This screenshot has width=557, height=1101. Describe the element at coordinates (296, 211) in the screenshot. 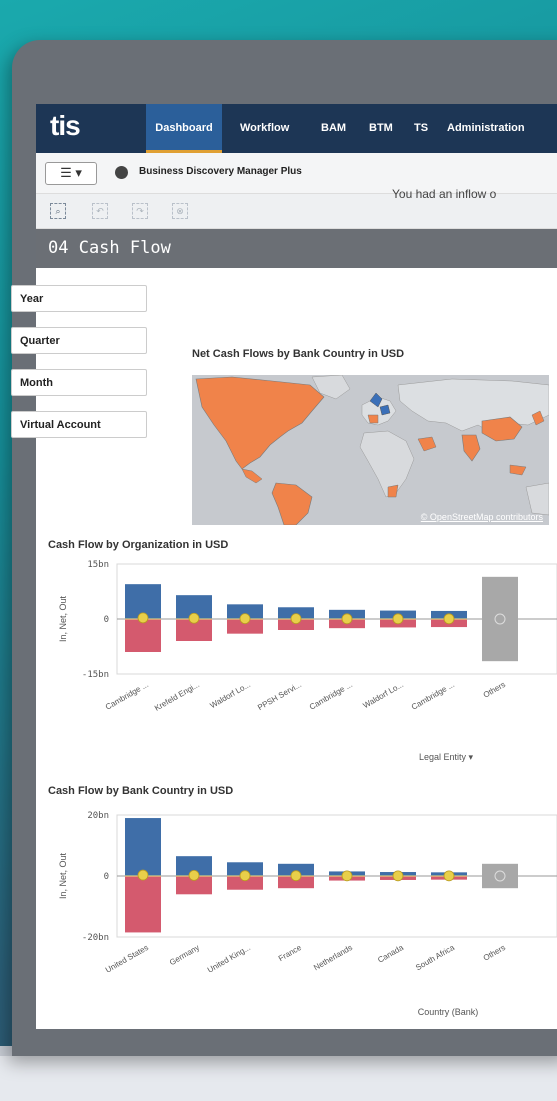

I see `selection-toolbar: ⌕ ↶ ↷ ⊗` at that location.